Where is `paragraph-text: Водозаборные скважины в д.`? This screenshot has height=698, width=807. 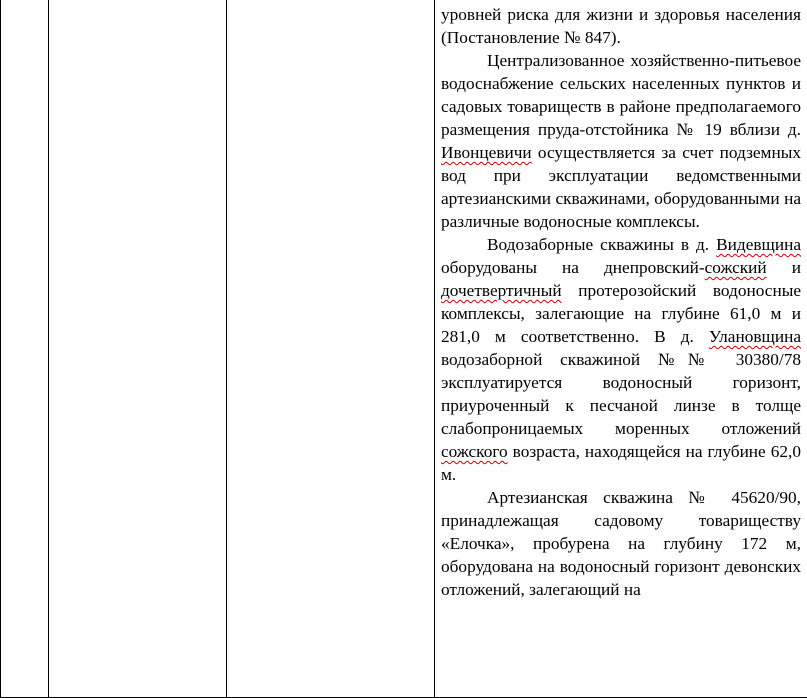
paragraph-text: Водозаборные скважины в д. is located at coordinates (601, 244).